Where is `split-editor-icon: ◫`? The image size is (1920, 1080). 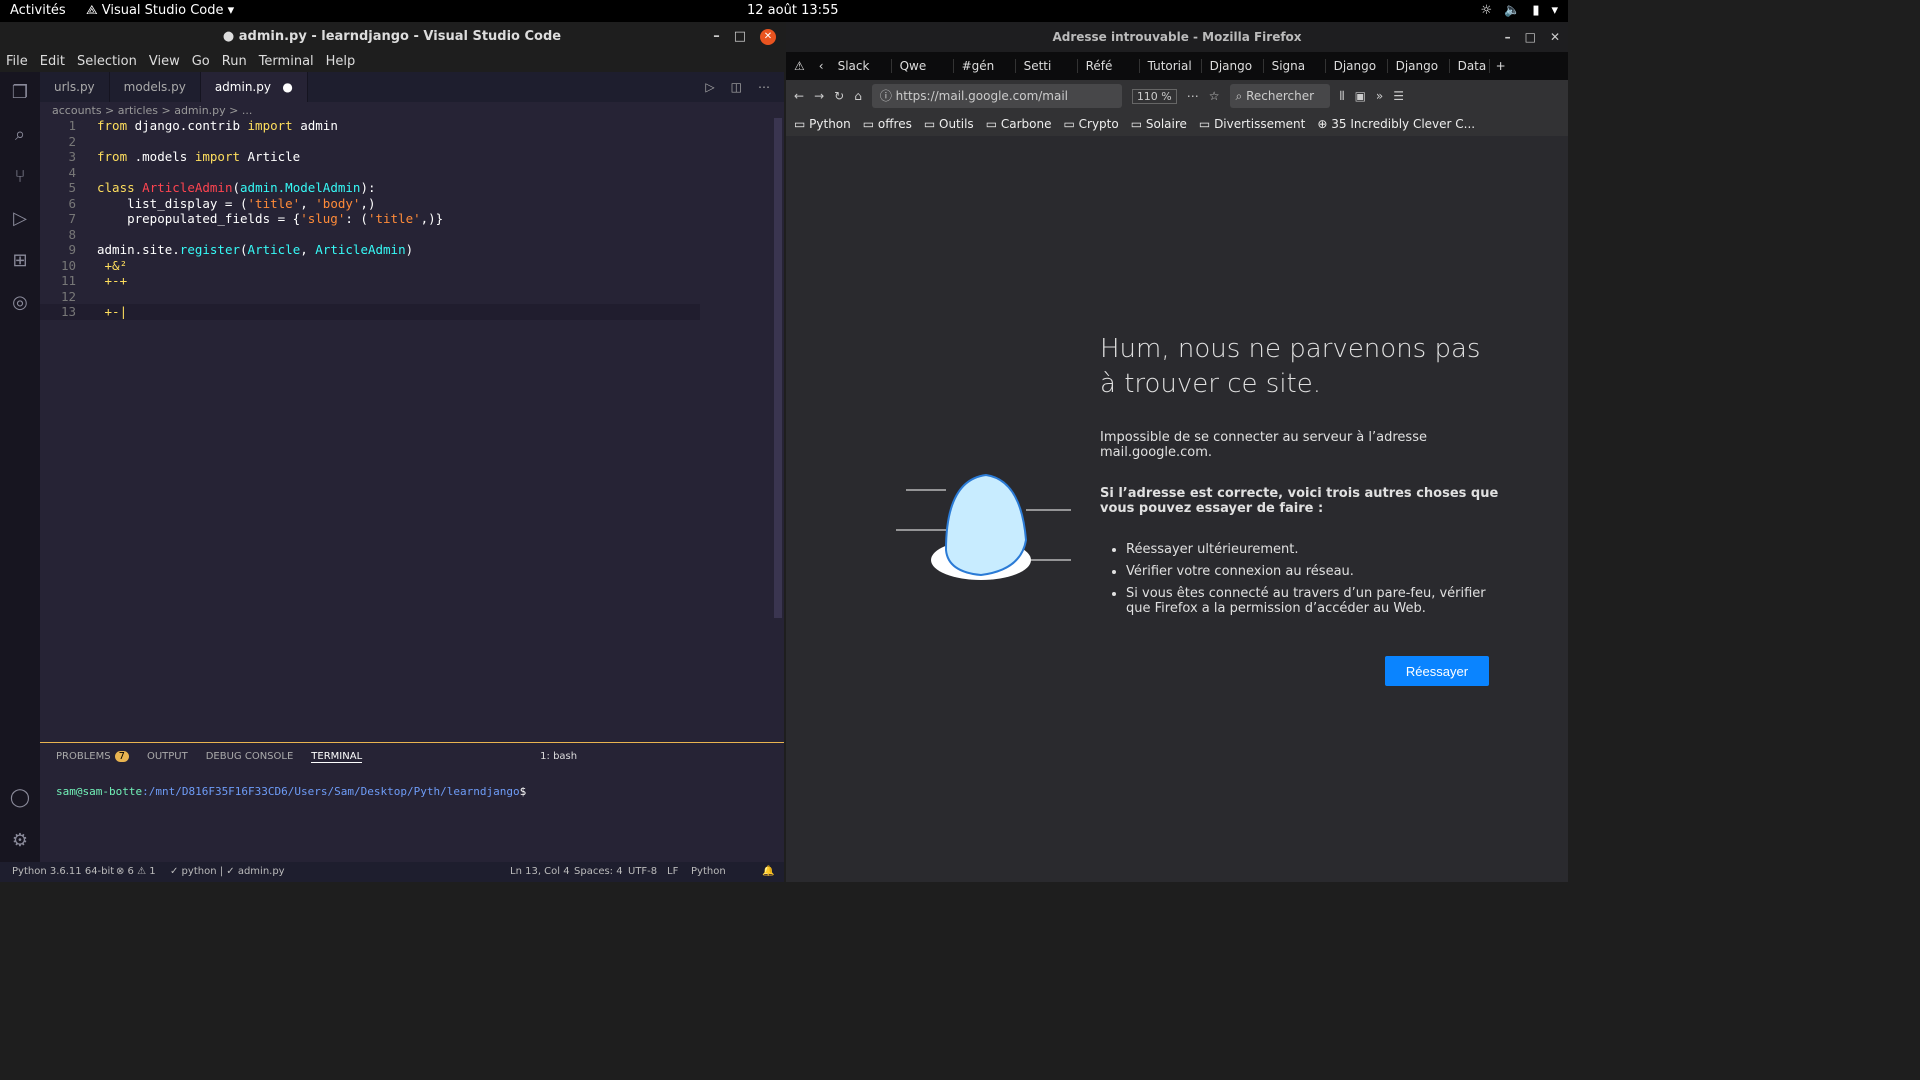 split-editor-icon: ◫ is located at coordinates (736, 87).